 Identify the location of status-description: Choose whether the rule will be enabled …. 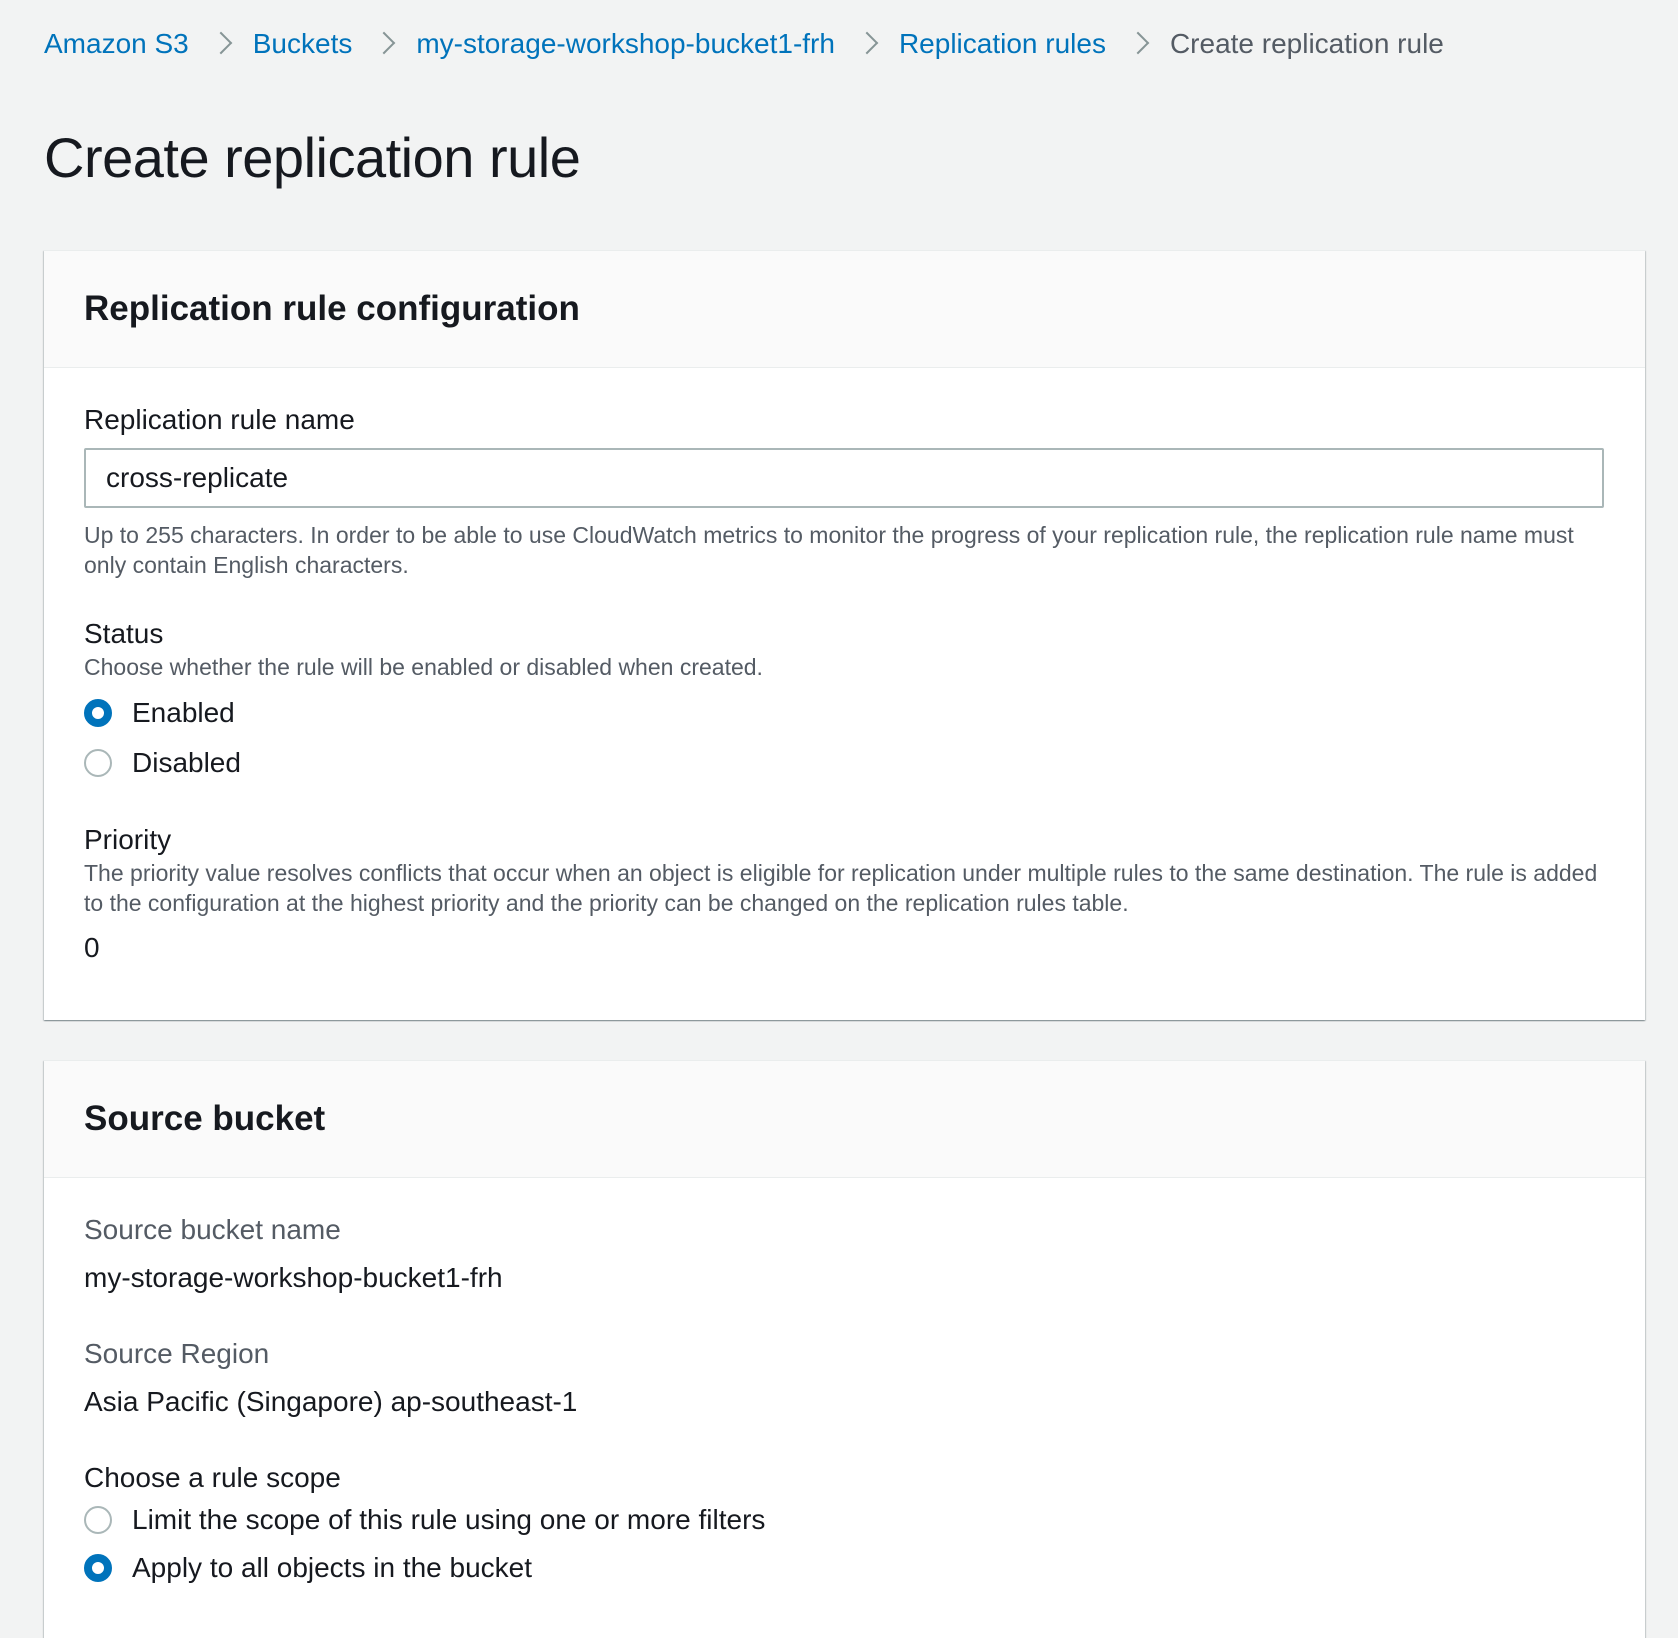
(423, 667).